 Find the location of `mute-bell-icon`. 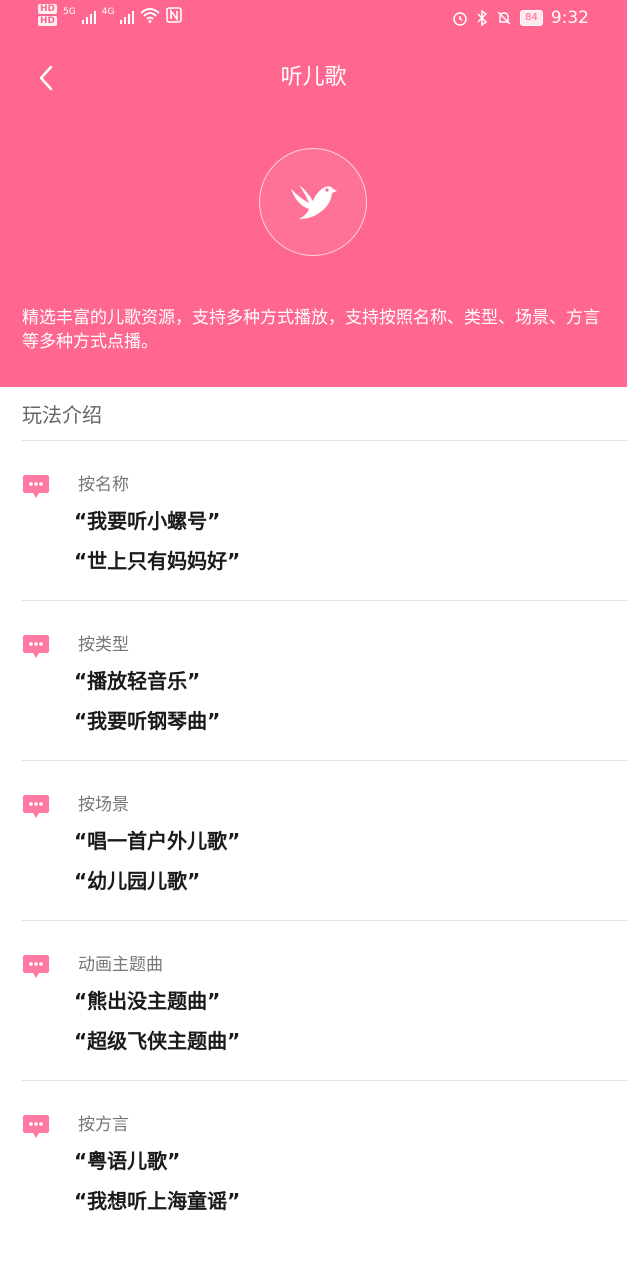

mute-bell-icon is located at coordinates (504, 18).